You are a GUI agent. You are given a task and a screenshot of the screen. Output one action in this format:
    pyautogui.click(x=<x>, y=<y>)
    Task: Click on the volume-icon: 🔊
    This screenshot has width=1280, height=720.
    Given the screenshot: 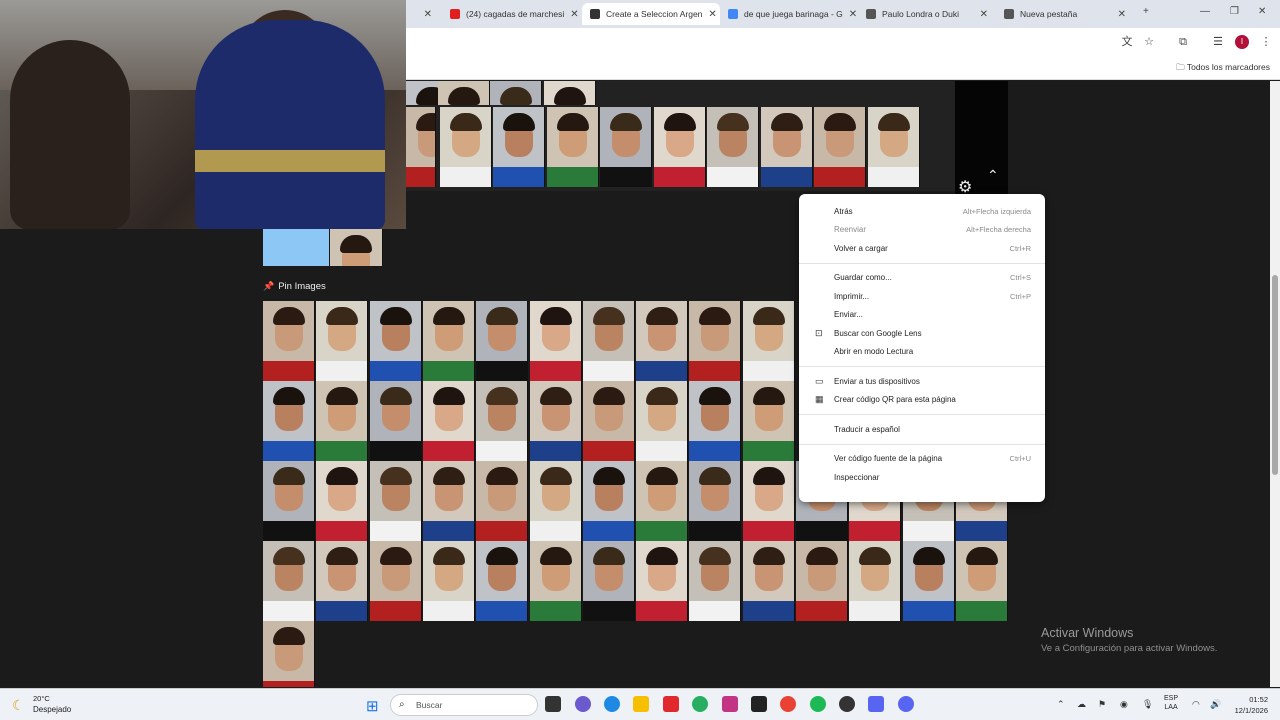 What is the action you would take?
    pyautogui.click(x=1215, y=704)
    